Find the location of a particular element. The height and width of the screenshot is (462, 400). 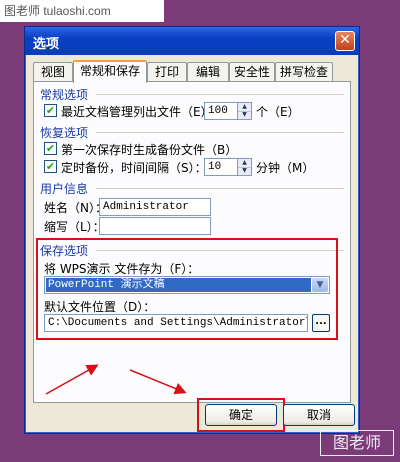

annotation-arrows is located at coordinates (116, 379).